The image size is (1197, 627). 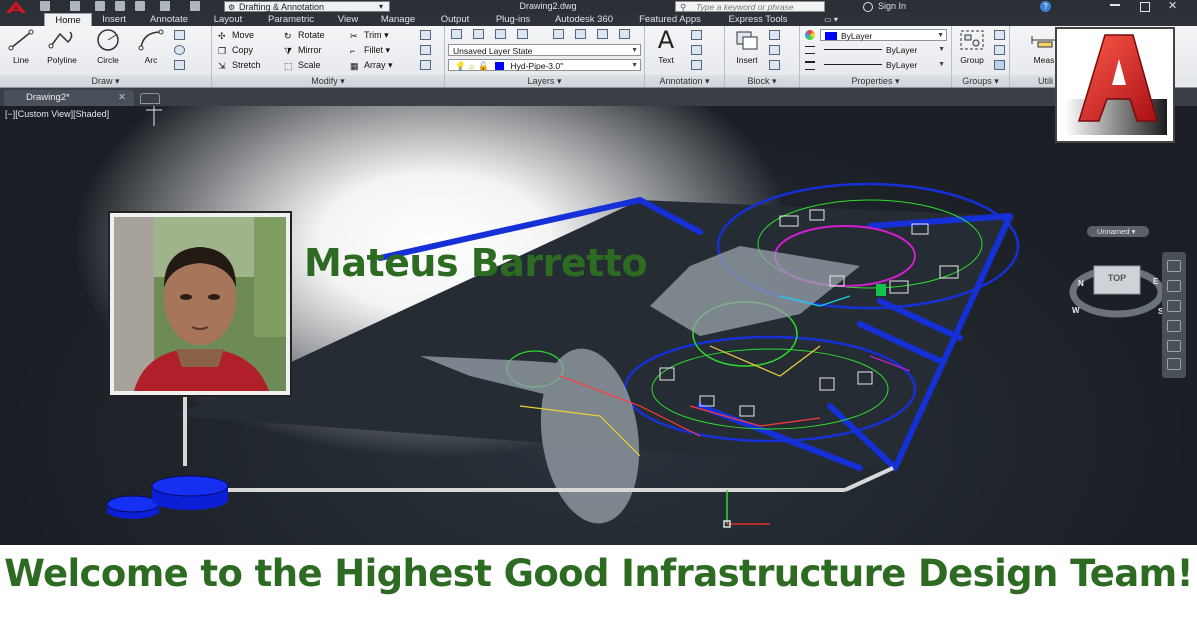 What do you see at coordinates (544, 65) in the screenshot?
I see `layer-select: 💡 ☼ 🔓 Hyd-Pipe-3.0'' ▼` at bounding box center [544, 65].